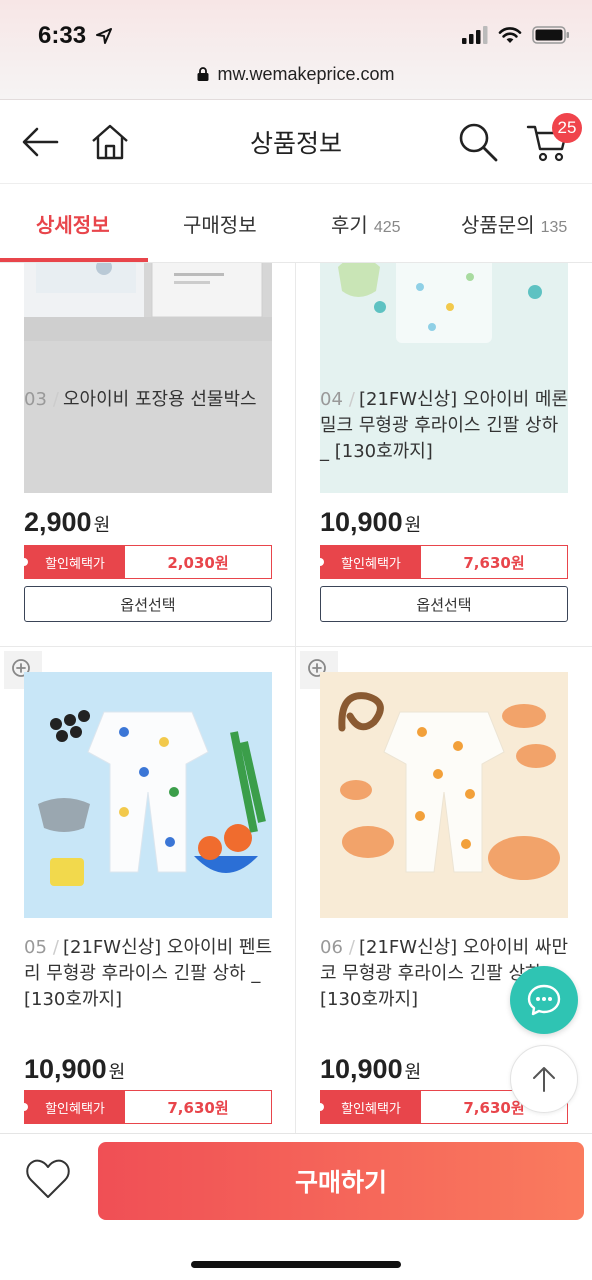  I want to click on arrow-up-icon, so click(544, 1079).